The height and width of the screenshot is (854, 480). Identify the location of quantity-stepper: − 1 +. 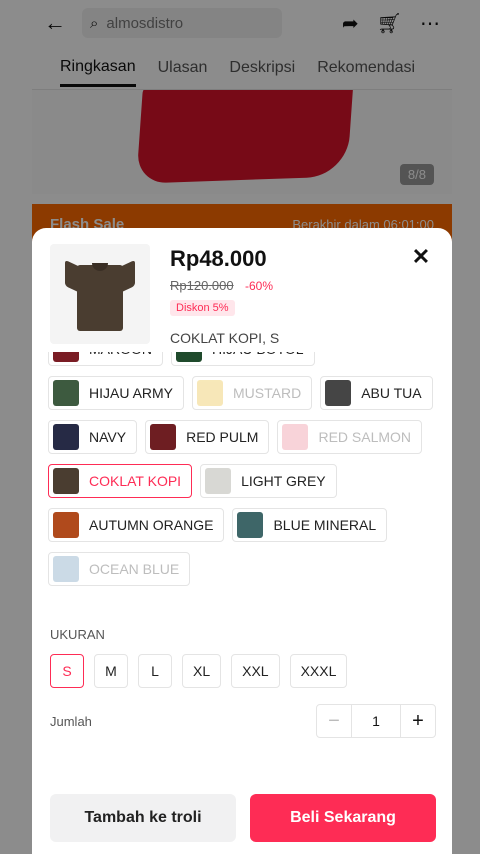
(376, 721).